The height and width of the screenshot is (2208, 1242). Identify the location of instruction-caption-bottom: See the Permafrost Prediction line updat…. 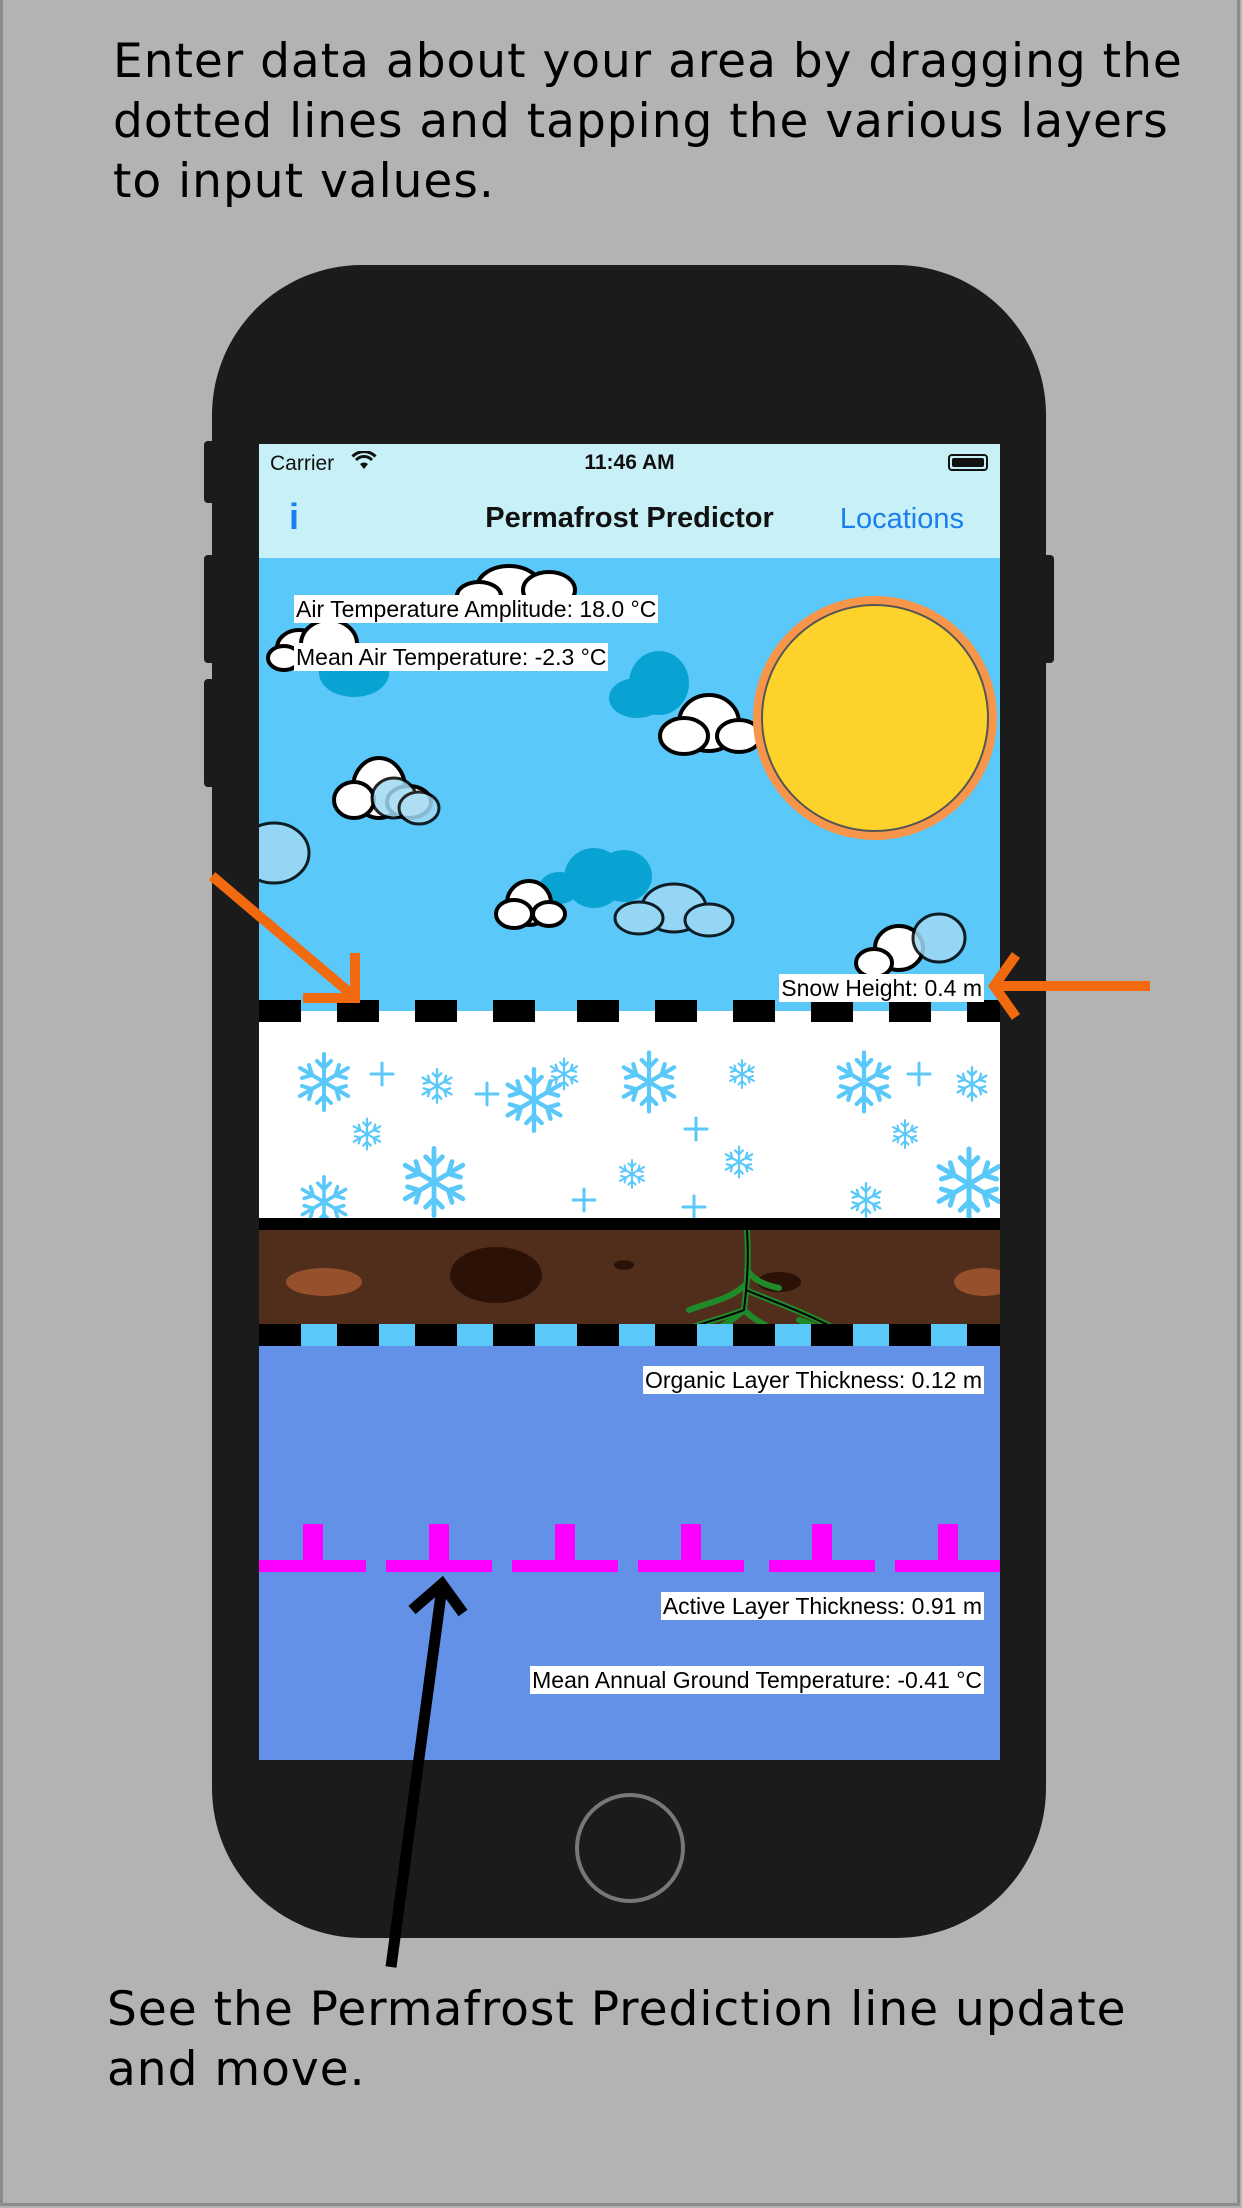
(617, 2039).